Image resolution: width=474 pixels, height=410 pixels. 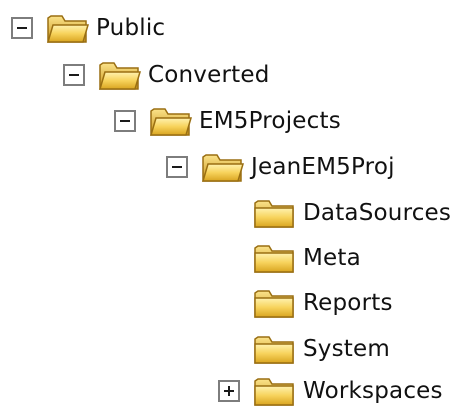 I want to click on tree-node-label: JeanEM5Proj, so click(x=323, y=167).